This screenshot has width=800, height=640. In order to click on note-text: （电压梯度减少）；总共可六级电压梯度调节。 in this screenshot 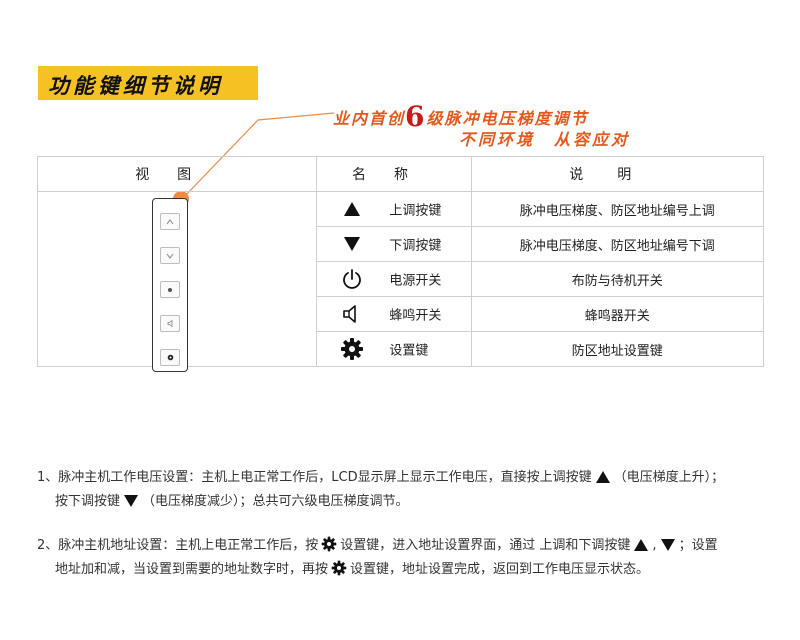, I will do `click(275, 501)`.